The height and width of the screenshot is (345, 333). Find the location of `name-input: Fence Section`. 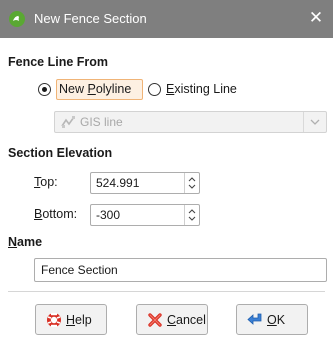

name-input: Fence Section is located at coordinates (180, 270).